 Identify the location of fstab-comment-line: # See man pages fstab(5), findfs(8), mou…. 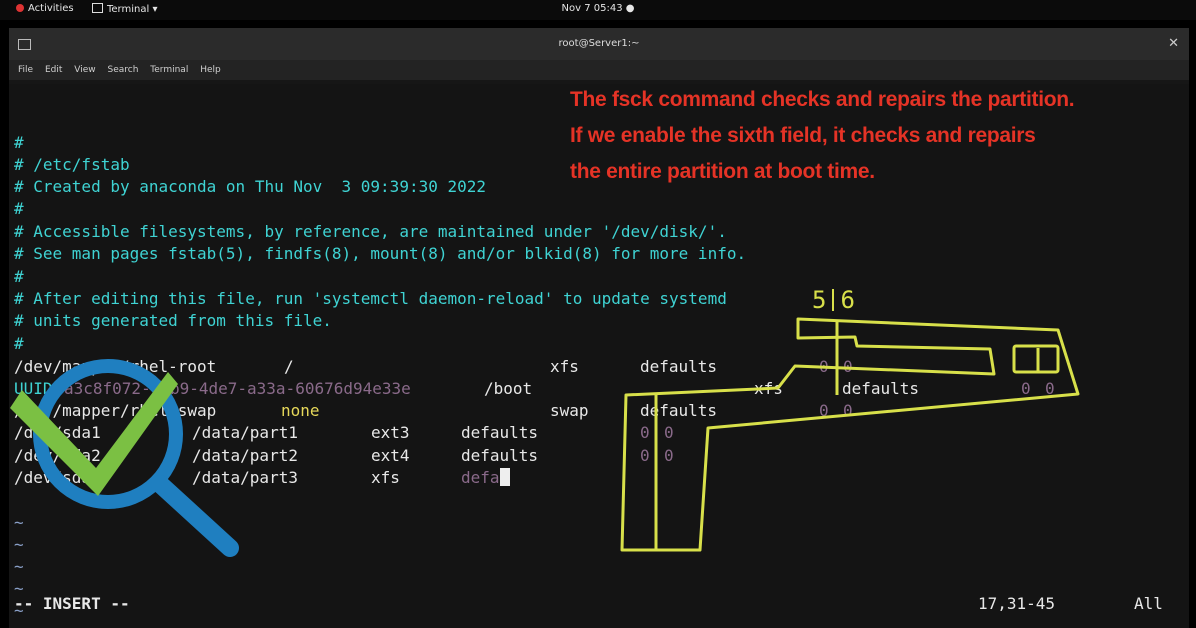
(380, 253).